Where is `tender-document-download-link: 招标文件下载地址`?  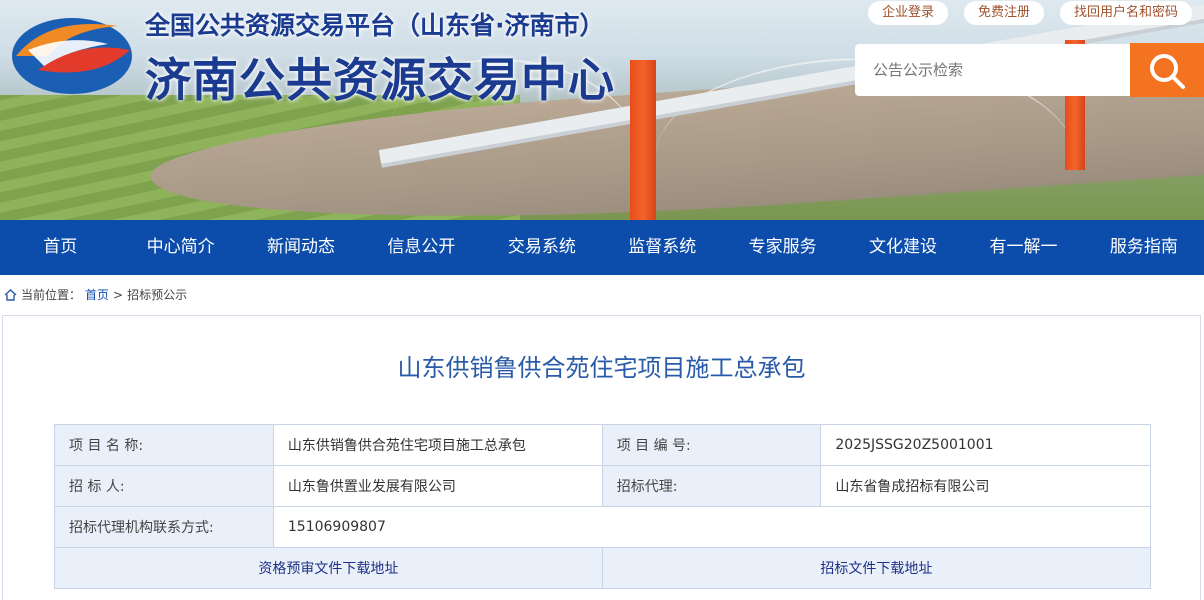 tender-document-download-link: 招标文件下载地址 is located at coordinates (876, 568).